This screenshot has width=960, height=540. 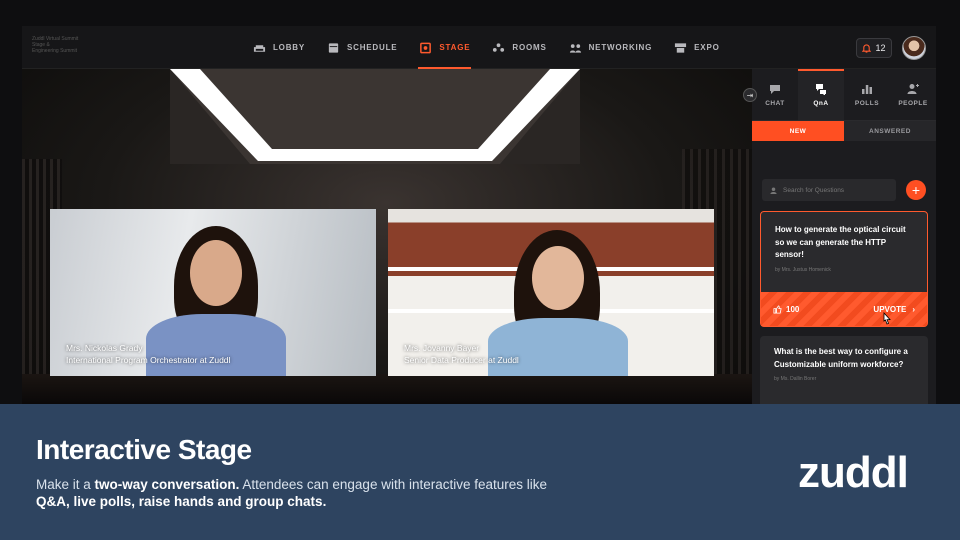 What do you see at coordinates (575, 48) in the screenshot?
I see `networking-icon` at bounding box center [575, 48].